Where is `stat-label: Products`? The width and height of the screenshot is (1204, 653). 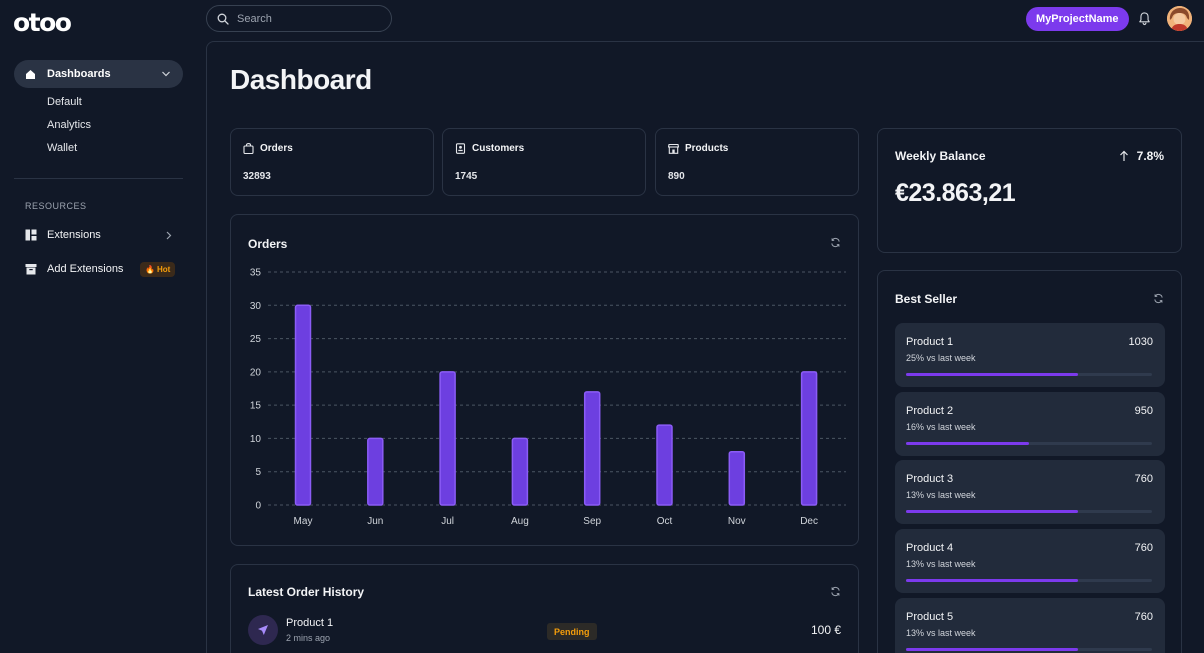 stat-label: Products is located at coordinates (707, 148).